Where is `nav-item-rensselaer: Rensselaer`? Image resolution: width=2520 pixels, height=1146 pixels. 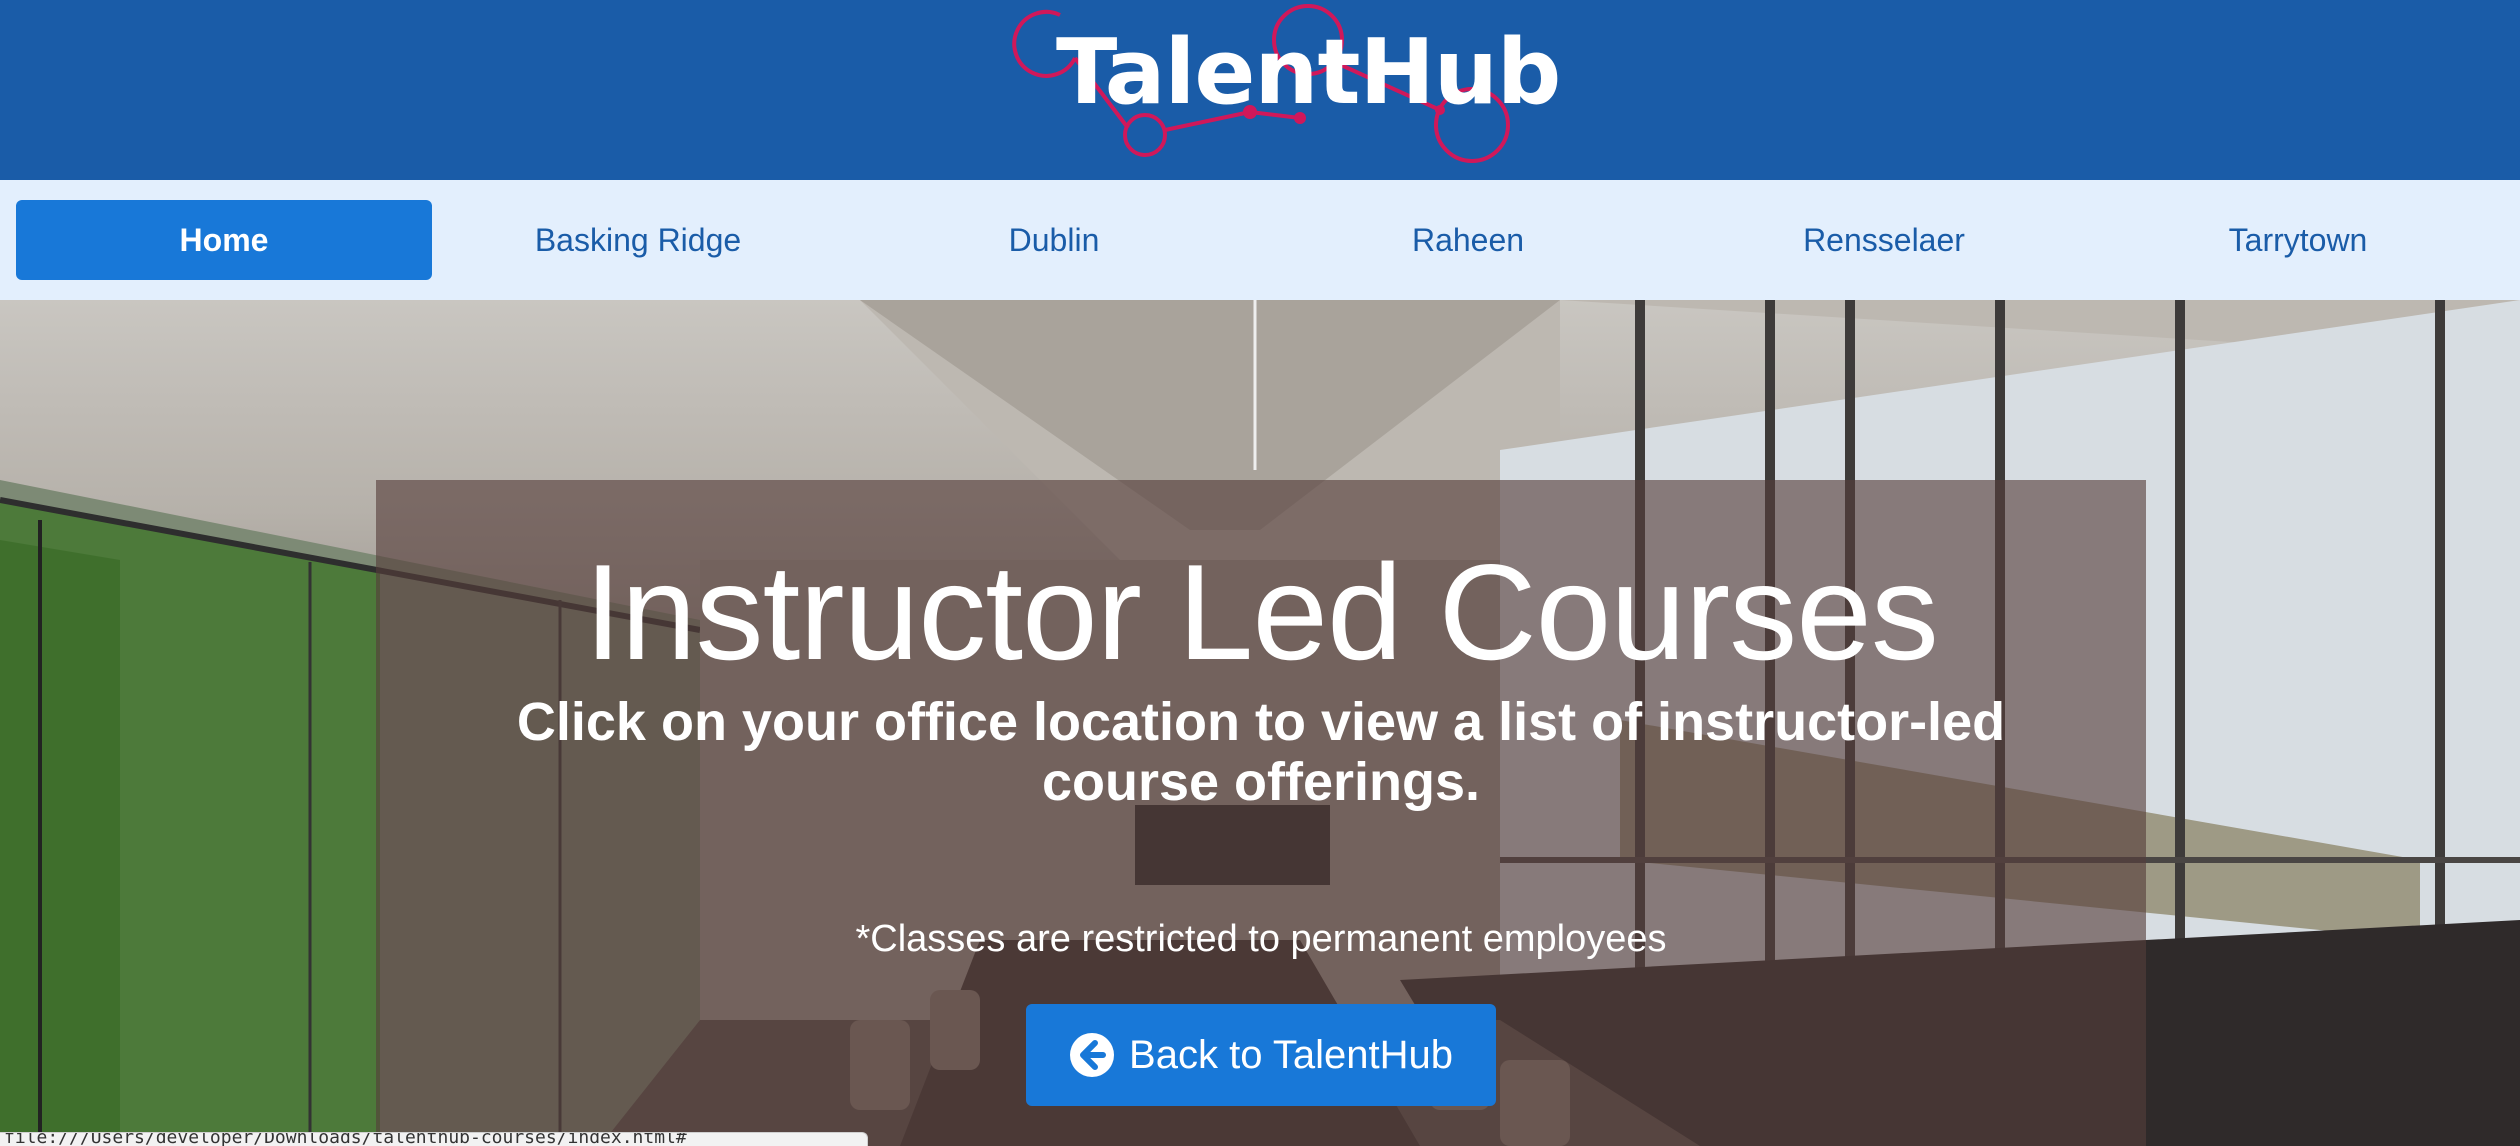
nav-item-rensselaer: Rensselaer is located at coordinates (1884, 240).